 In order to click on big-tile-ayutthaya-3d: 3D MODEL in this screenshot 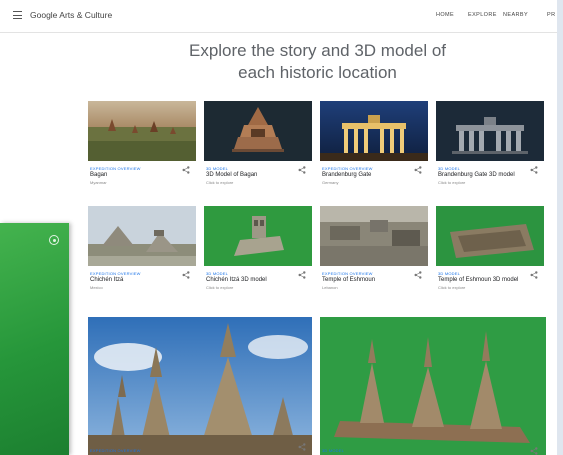, I will do `click(433, 386)`.